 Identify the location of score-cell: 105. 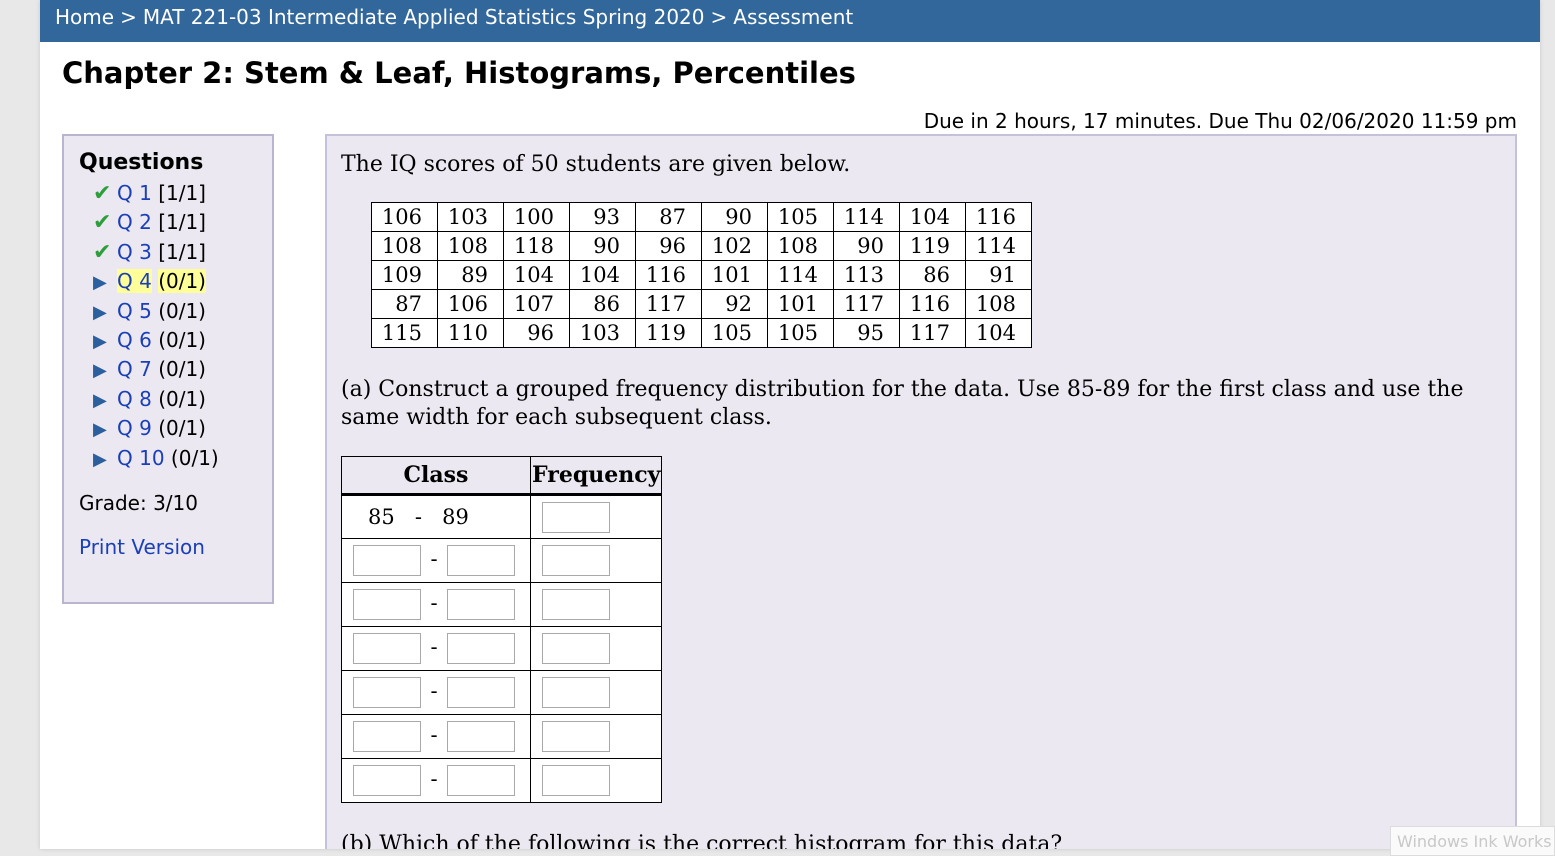
(734, 333).